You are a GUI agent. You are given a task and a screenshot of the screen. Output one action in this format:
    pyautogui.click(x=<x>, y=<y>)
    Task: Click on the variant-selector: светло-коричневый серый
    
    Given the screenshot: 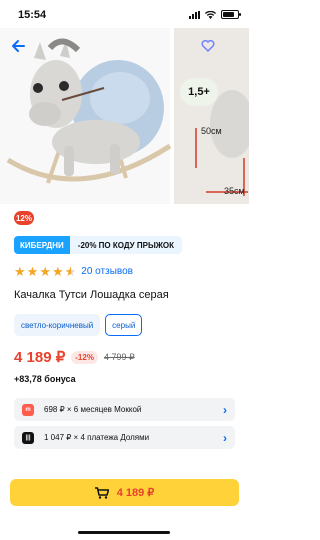 What is the action you would take?
    pyautogui.click(x=78, y=325)
    